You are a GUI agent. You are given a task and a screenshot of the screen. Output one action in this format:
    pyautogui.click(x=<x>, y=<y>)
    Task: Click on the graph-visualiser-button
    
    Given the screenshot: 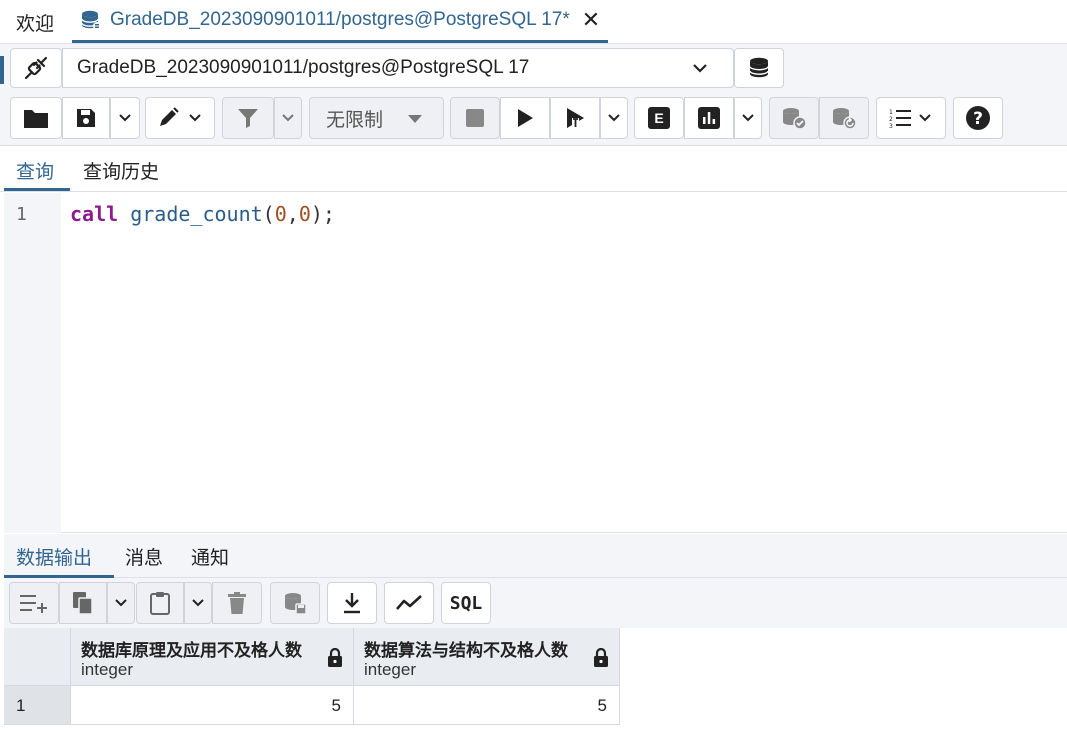 What is the action you would take?
    pyautogui.click(x=409, y=603)
    